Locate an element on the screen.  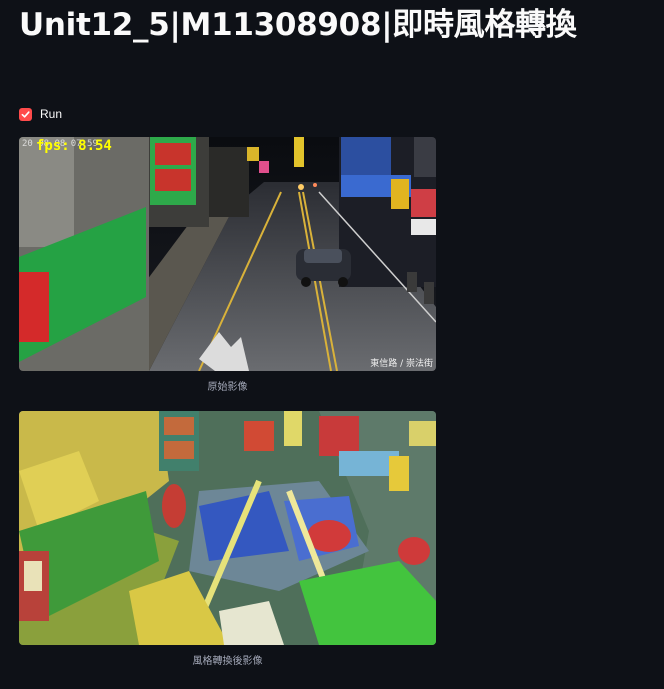
checkmark-icon is located at coordinates (25, 114).